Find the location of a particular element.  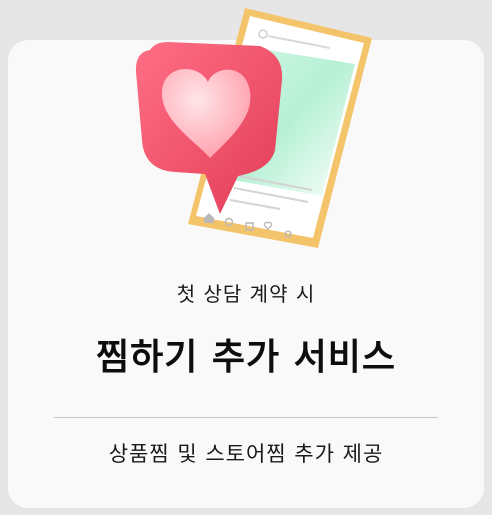

promo-subtitle: 첫 상담 계약 시 is located at coordinates (246, 294).